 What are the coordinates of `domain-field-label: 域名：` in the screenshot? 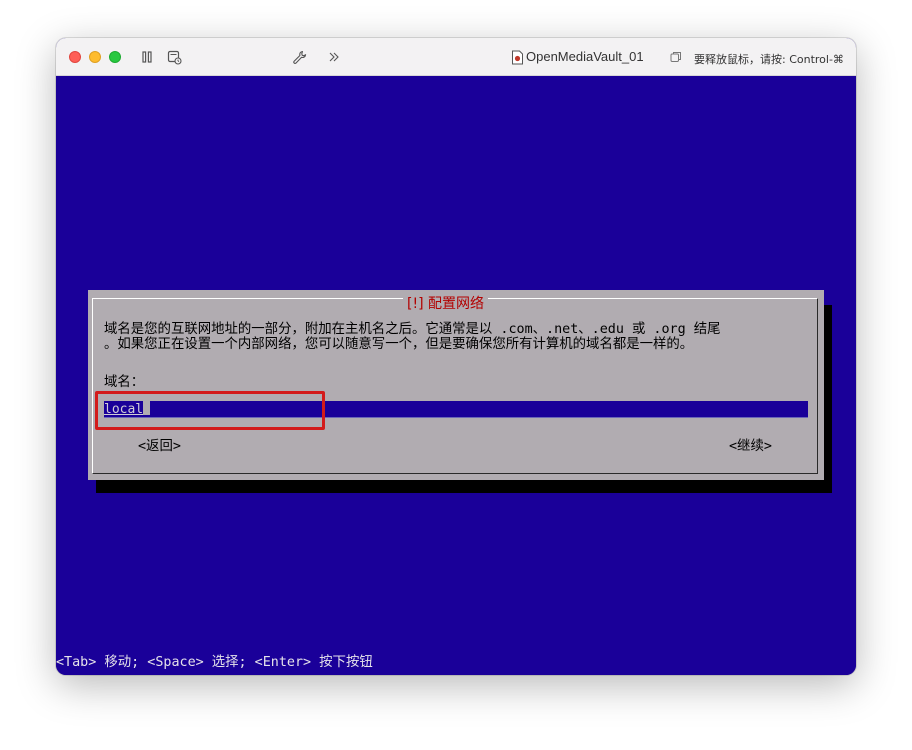 It's located at (124, 382).